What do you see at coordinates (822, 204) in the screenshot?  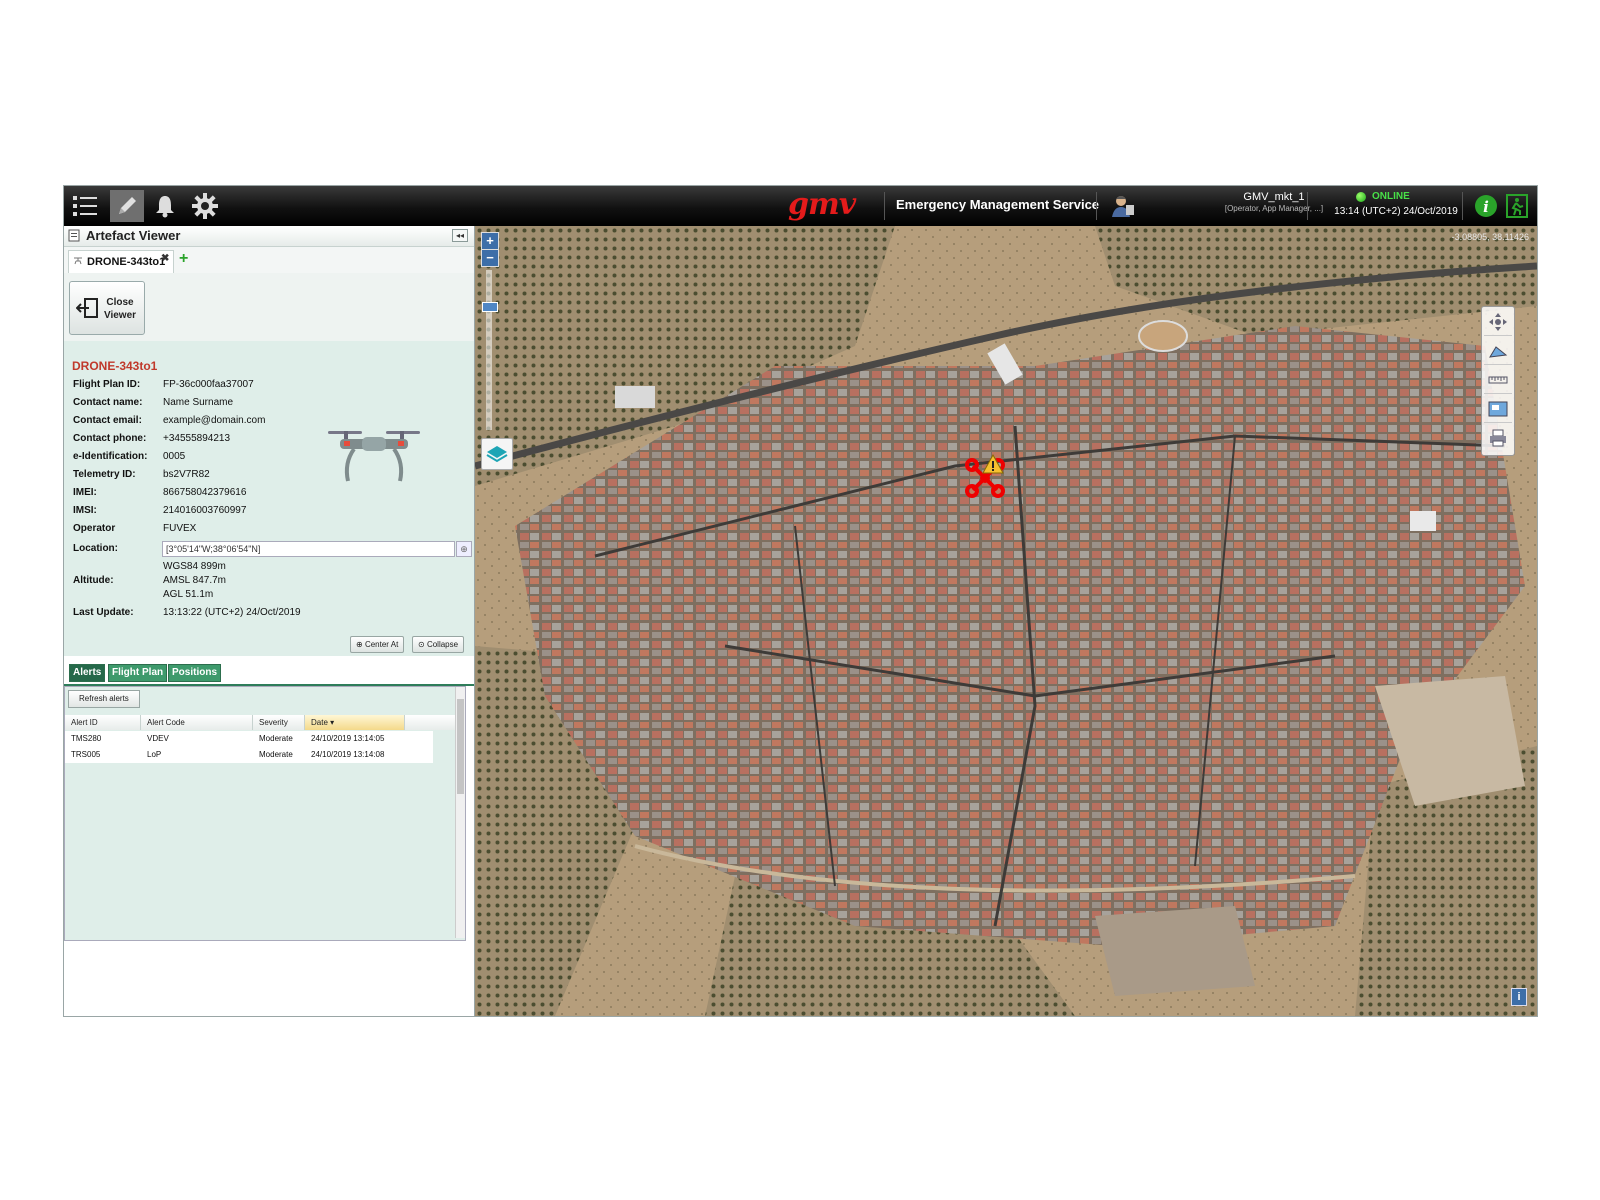 I see `gmv-logo: gmv` at bounding box center [822, 204].